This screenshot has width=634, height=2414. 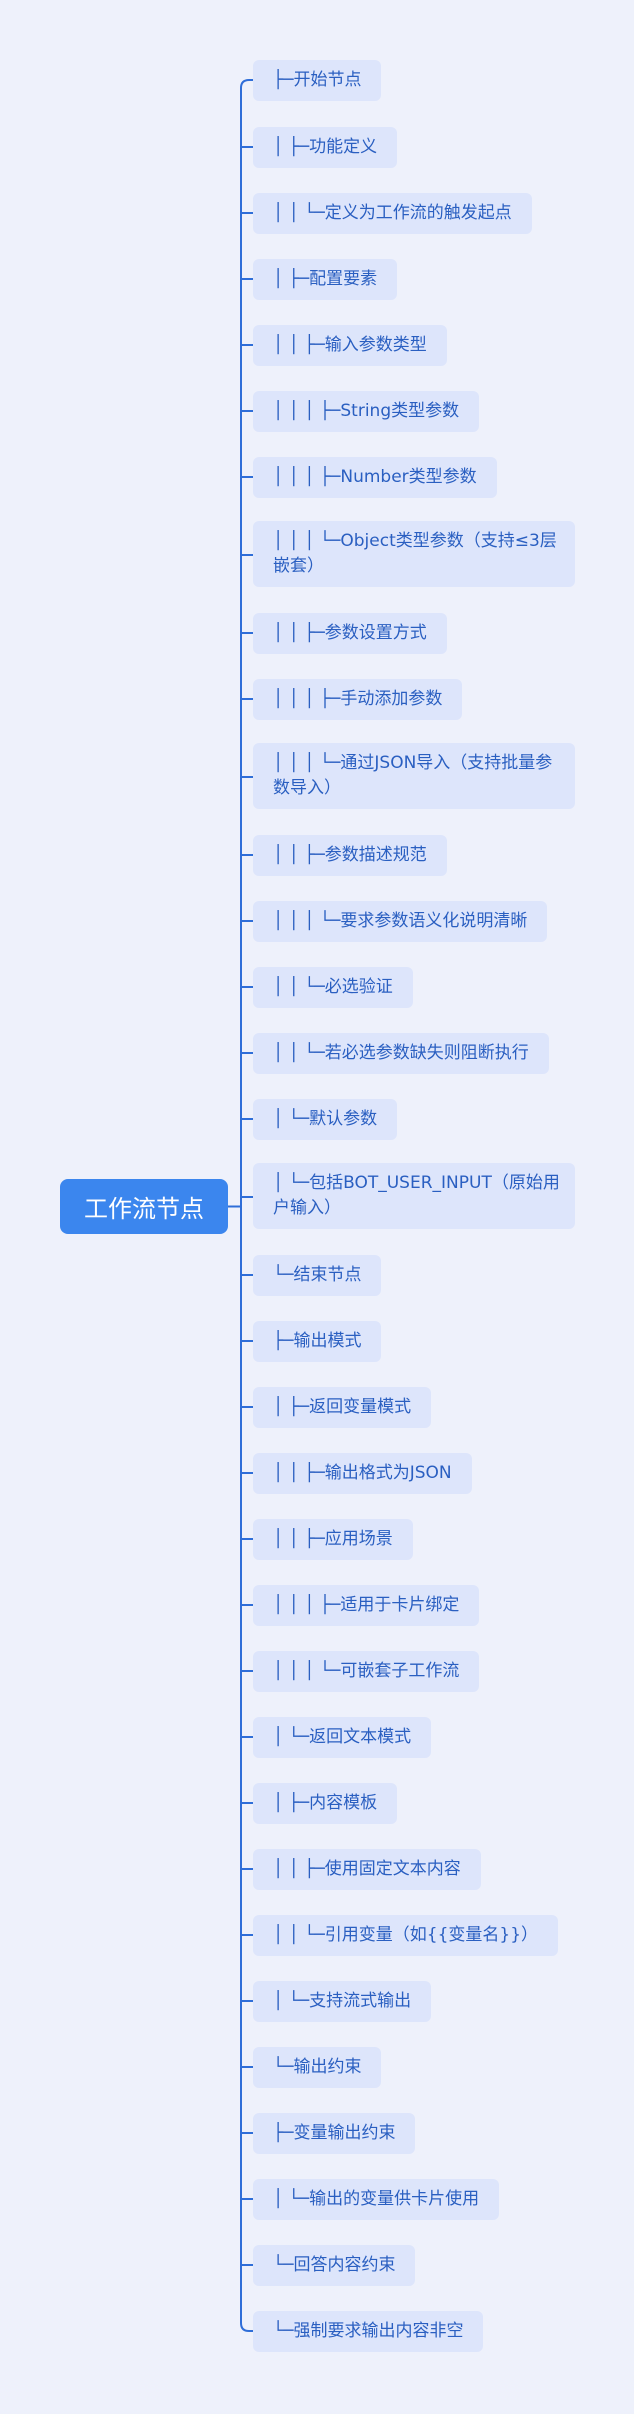 What do you see at coordinates (317, 1341) in the screenshot?
I see `mindmap-node: ├─输出模式` at bounding box center [317, 1341].